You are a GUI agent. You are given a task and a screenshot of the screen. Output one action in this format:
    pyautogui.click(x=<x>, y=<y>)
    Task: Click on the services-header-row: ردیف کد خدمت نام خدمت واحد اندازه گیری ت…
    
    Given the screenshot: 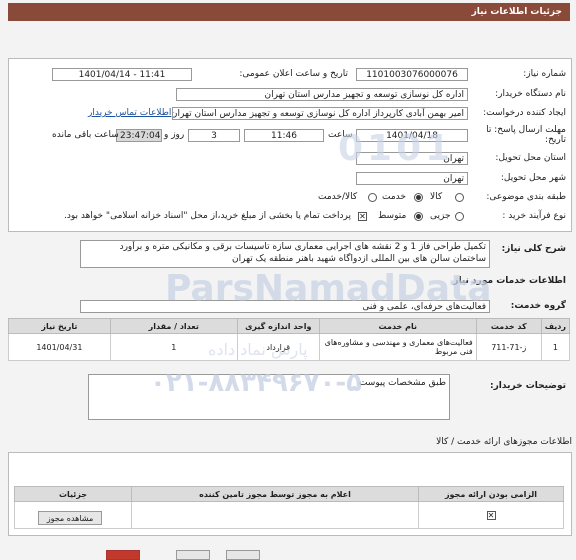 What is the action you would take?
    pyautogui.click(x=289, y=326)
    